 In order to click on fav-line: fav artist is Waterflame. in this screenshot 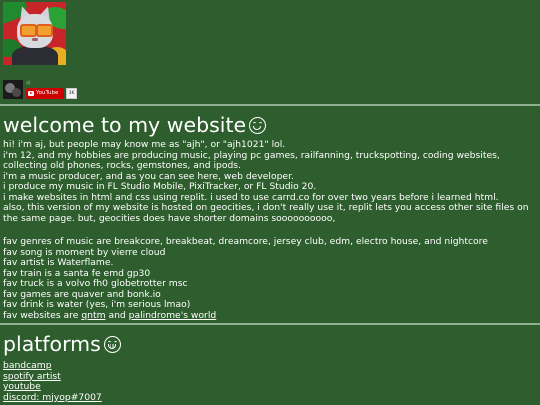, I will do `click(58, 262)`.